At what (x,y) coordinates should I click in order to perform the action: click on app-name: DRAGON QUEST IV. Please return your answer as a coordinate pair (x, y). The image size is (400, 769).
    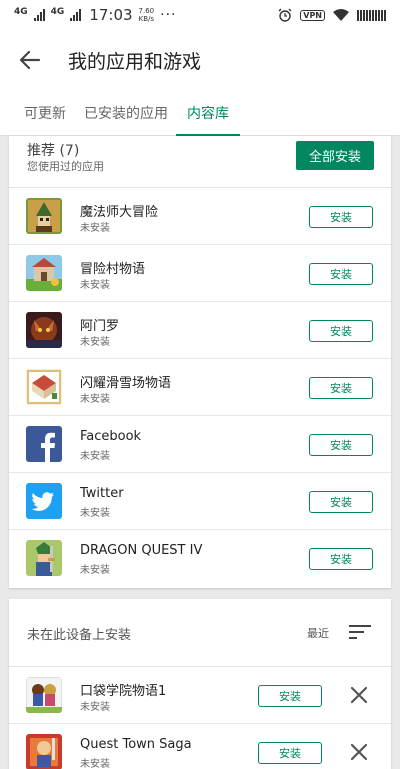
    Looking at the image, I should click on (141, 550).